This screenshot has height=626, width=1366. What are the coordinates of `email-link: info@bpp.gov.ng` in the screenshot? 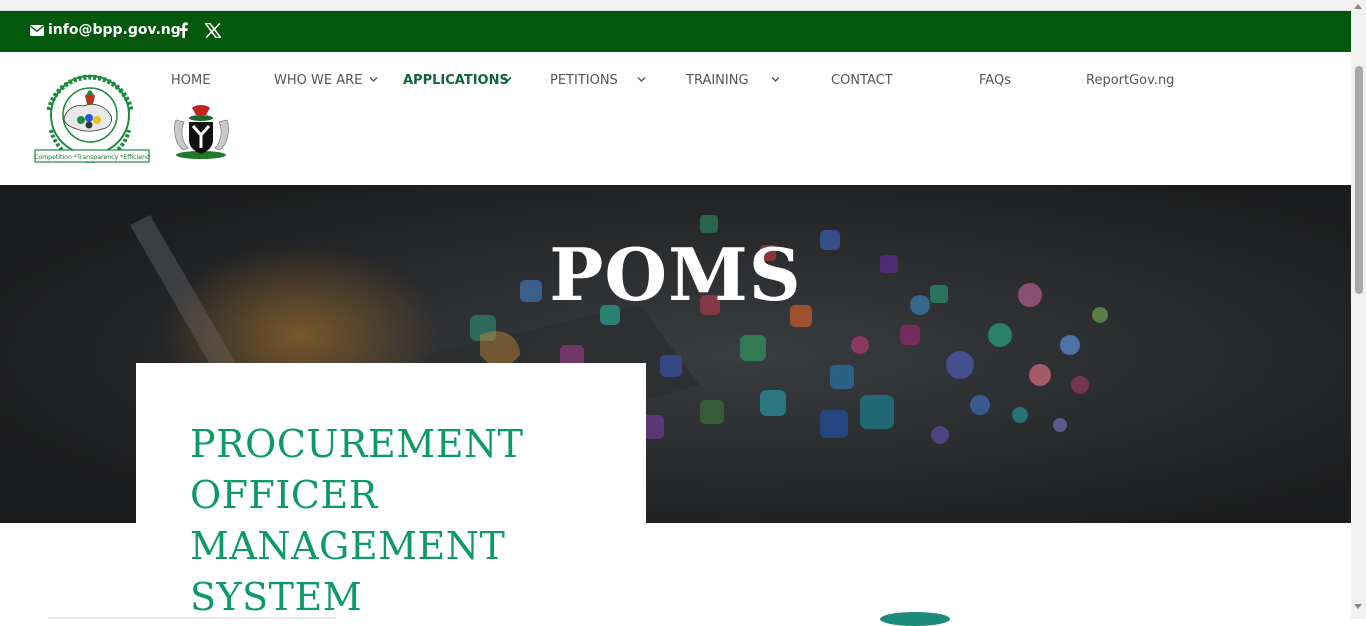 It's located at (105, 30).